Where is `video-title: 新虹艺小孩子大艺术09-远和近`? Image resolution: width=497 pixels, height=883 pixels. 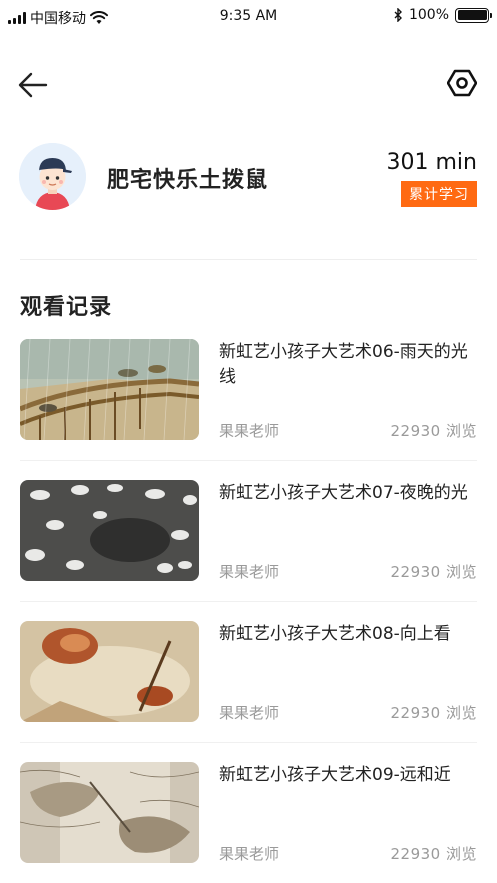 video-title: 新虹艺小孩子大艺术09-远和近 is located at coordinates (335, 775).